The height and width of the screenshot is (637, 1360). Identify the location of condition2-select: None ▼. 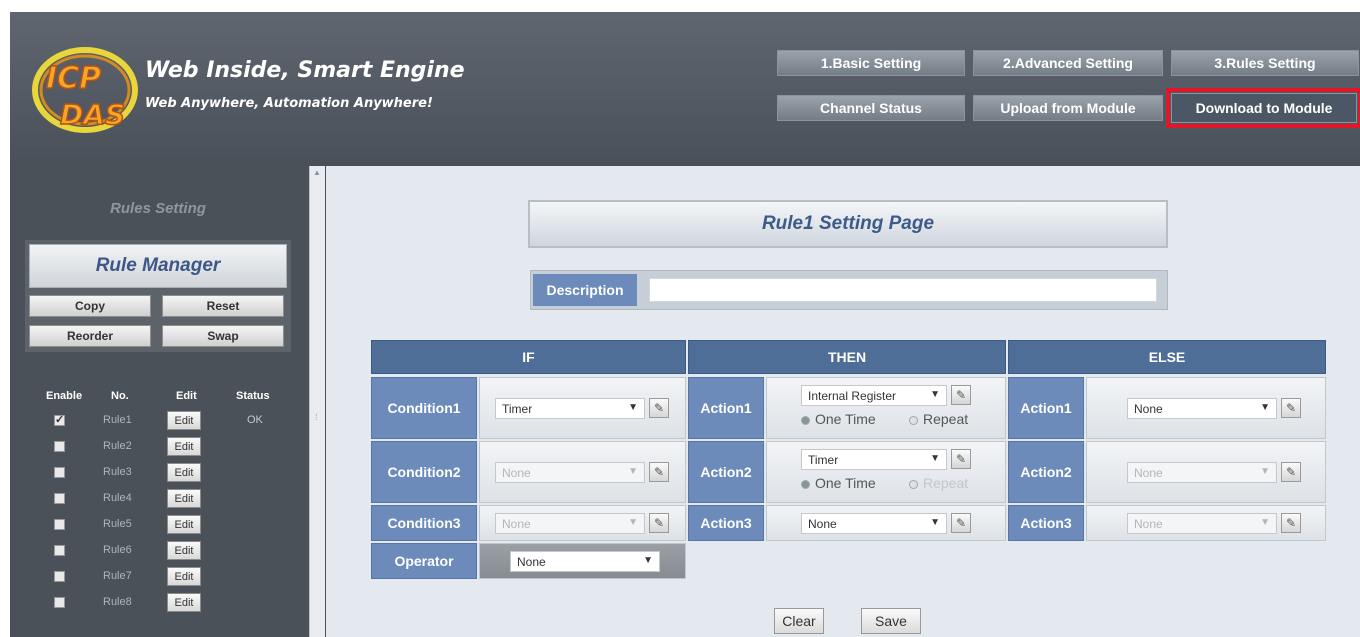
(570, 472).